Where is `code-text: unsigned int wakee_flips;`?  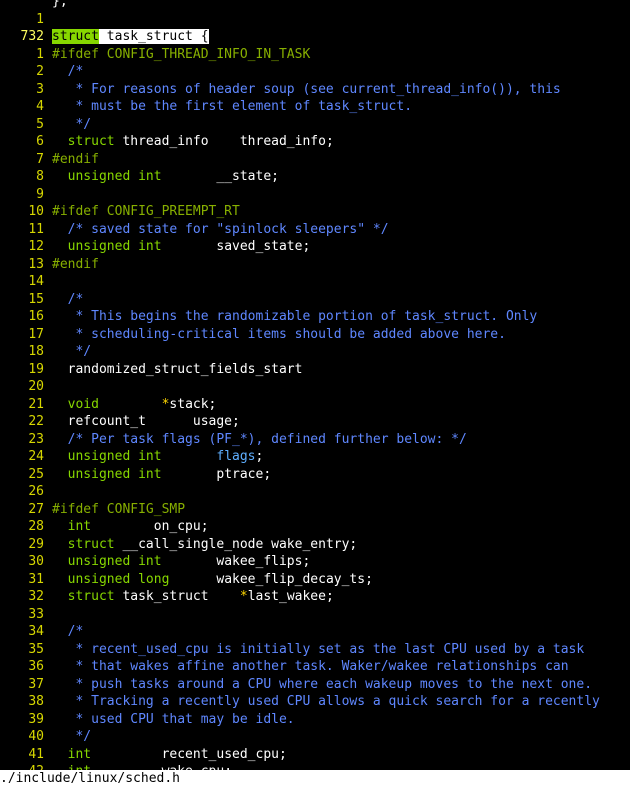
code-text: unsigned int wakee_flips; is located at coordinates (181, 562).